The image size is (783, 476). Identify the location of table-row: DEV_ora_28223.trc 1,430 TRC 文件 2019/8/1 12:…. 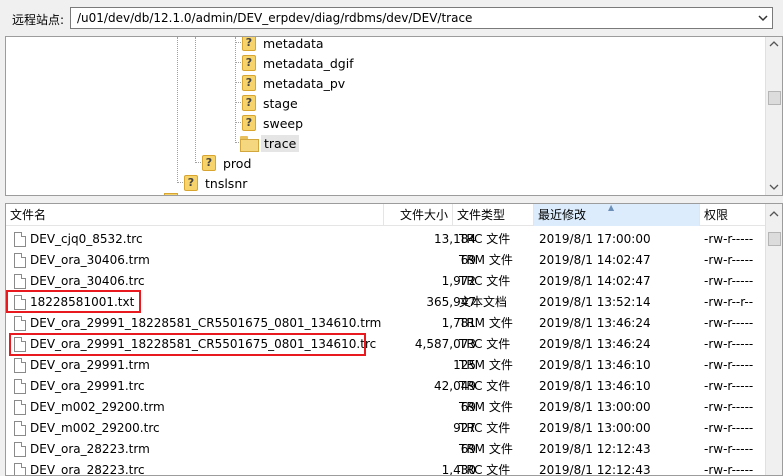
(386, 468).